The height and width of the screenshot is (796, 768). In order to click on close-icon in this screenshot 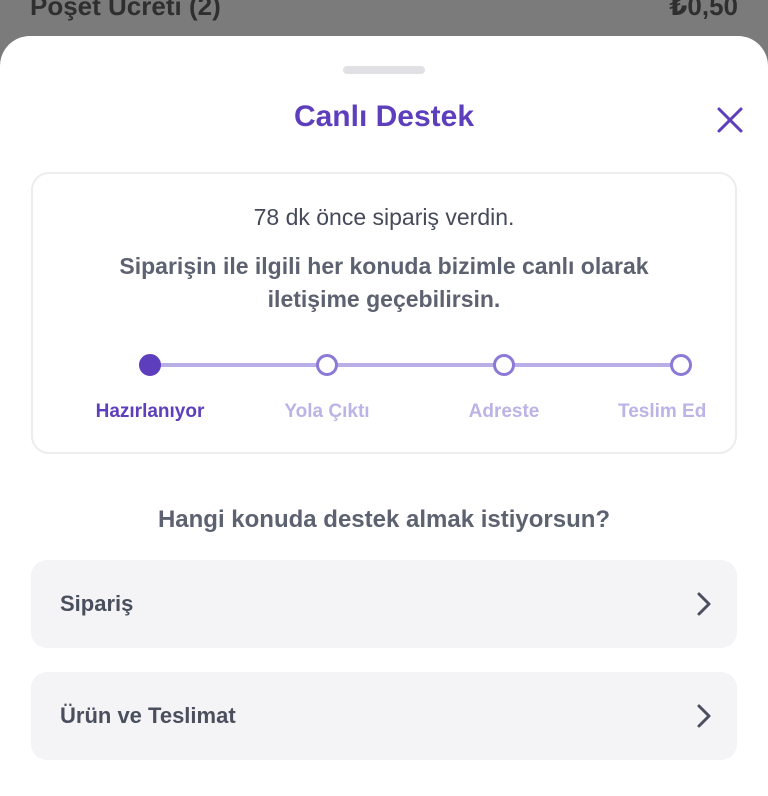, I will do `click(730, 120)`.